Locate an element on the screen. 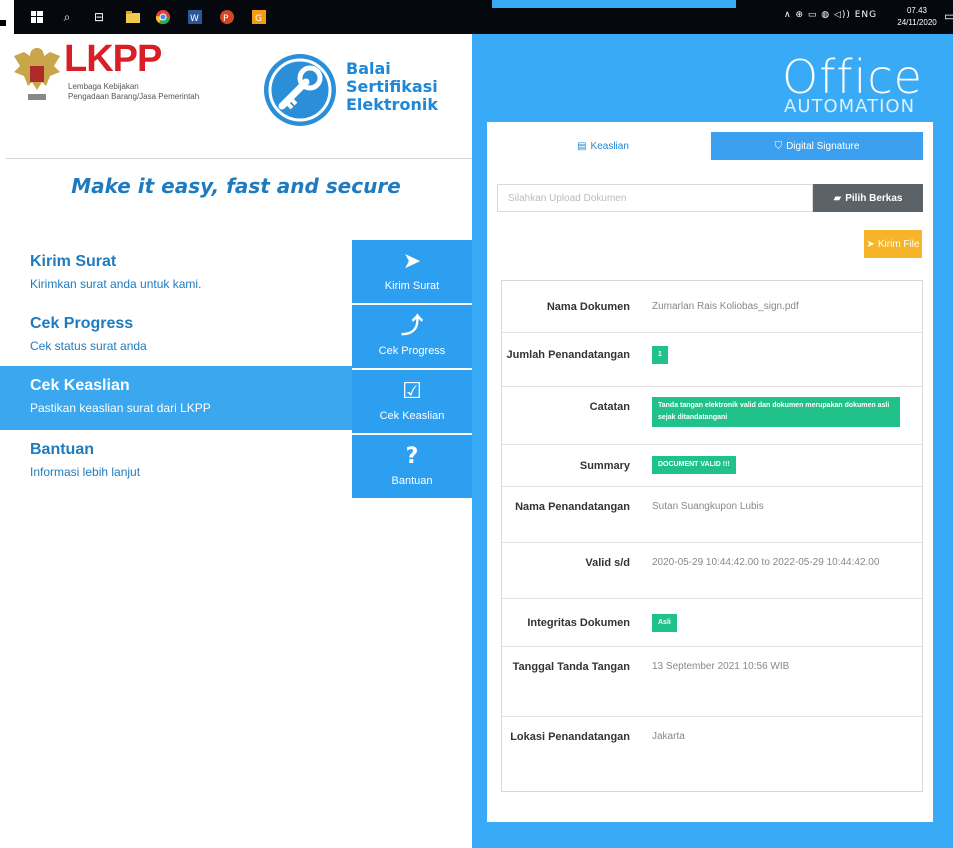 This screenshot has height=848, width=953. kirim-surat-button: ➤ Kirim Surat is located at coordinates (412, 272).